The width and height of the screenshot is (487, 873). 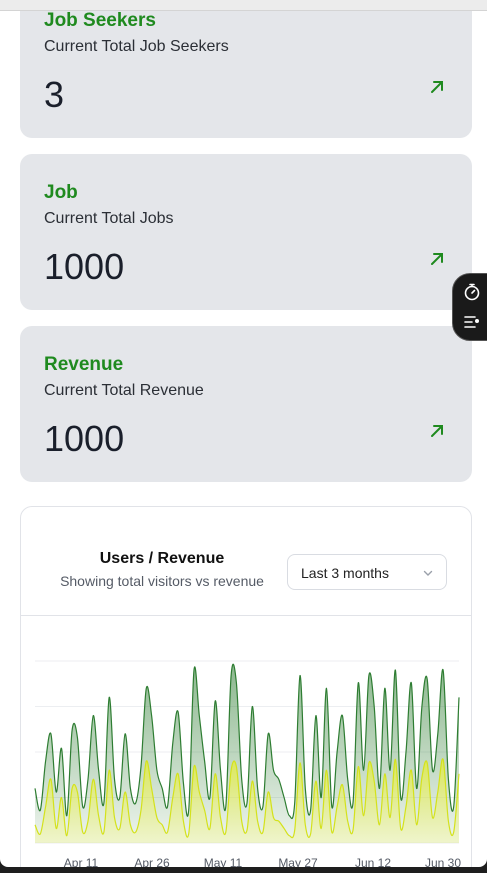 I want to click on browser-top-bar, so click(x=243, y=5).